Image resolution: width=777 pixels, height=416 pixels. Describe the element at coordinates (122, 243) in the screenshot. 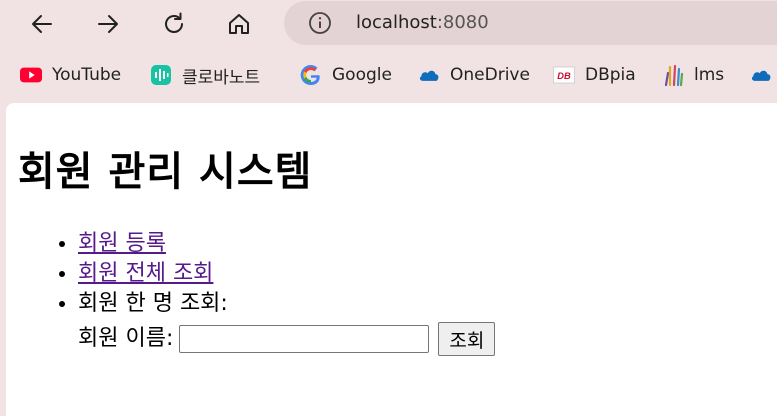

I see `register-member-link: 회원 등록` at that location.